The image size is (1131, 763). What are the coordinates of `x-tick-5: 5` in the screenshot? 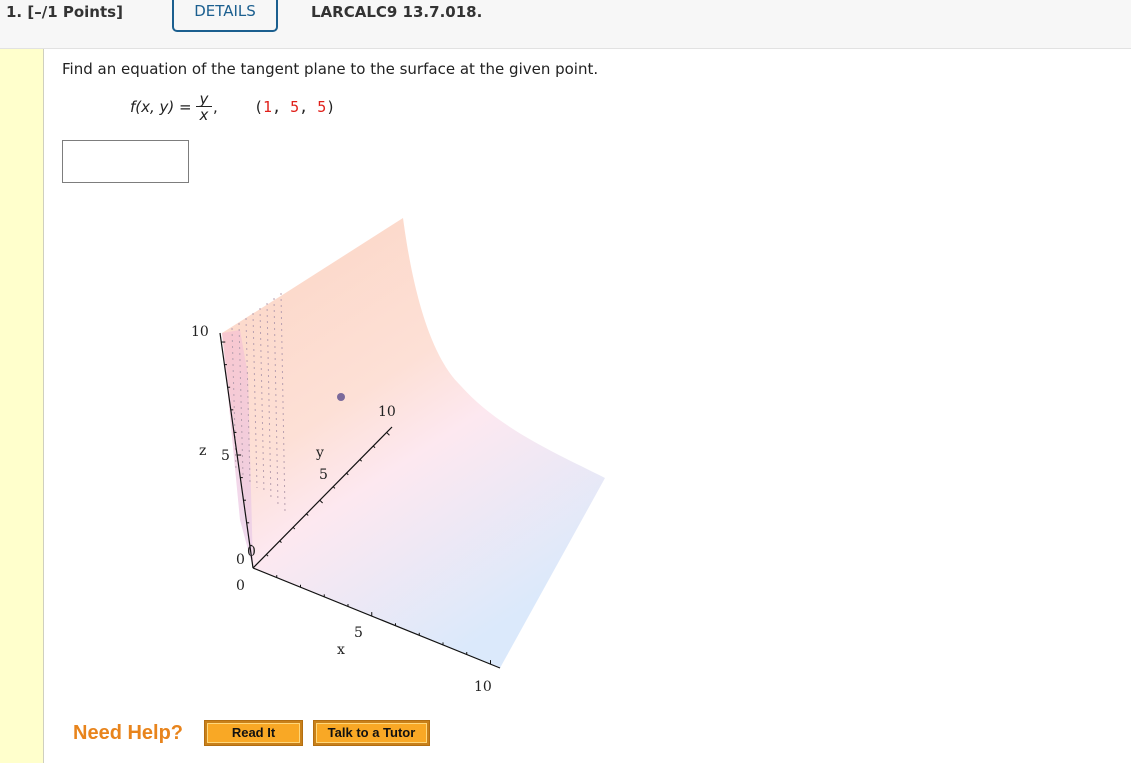 It's located at (358, 633).